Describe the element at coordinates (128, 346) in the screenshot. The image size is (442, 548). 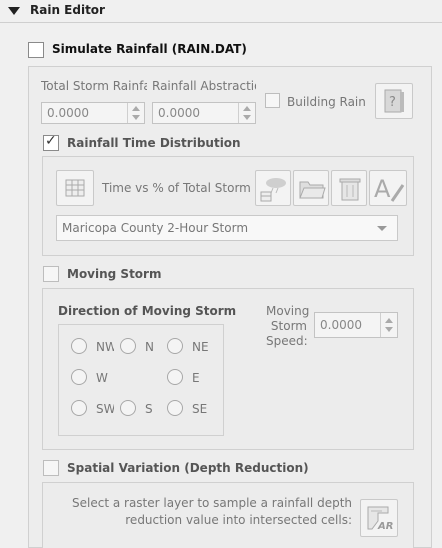
I see `direction-n-radio` at that location.